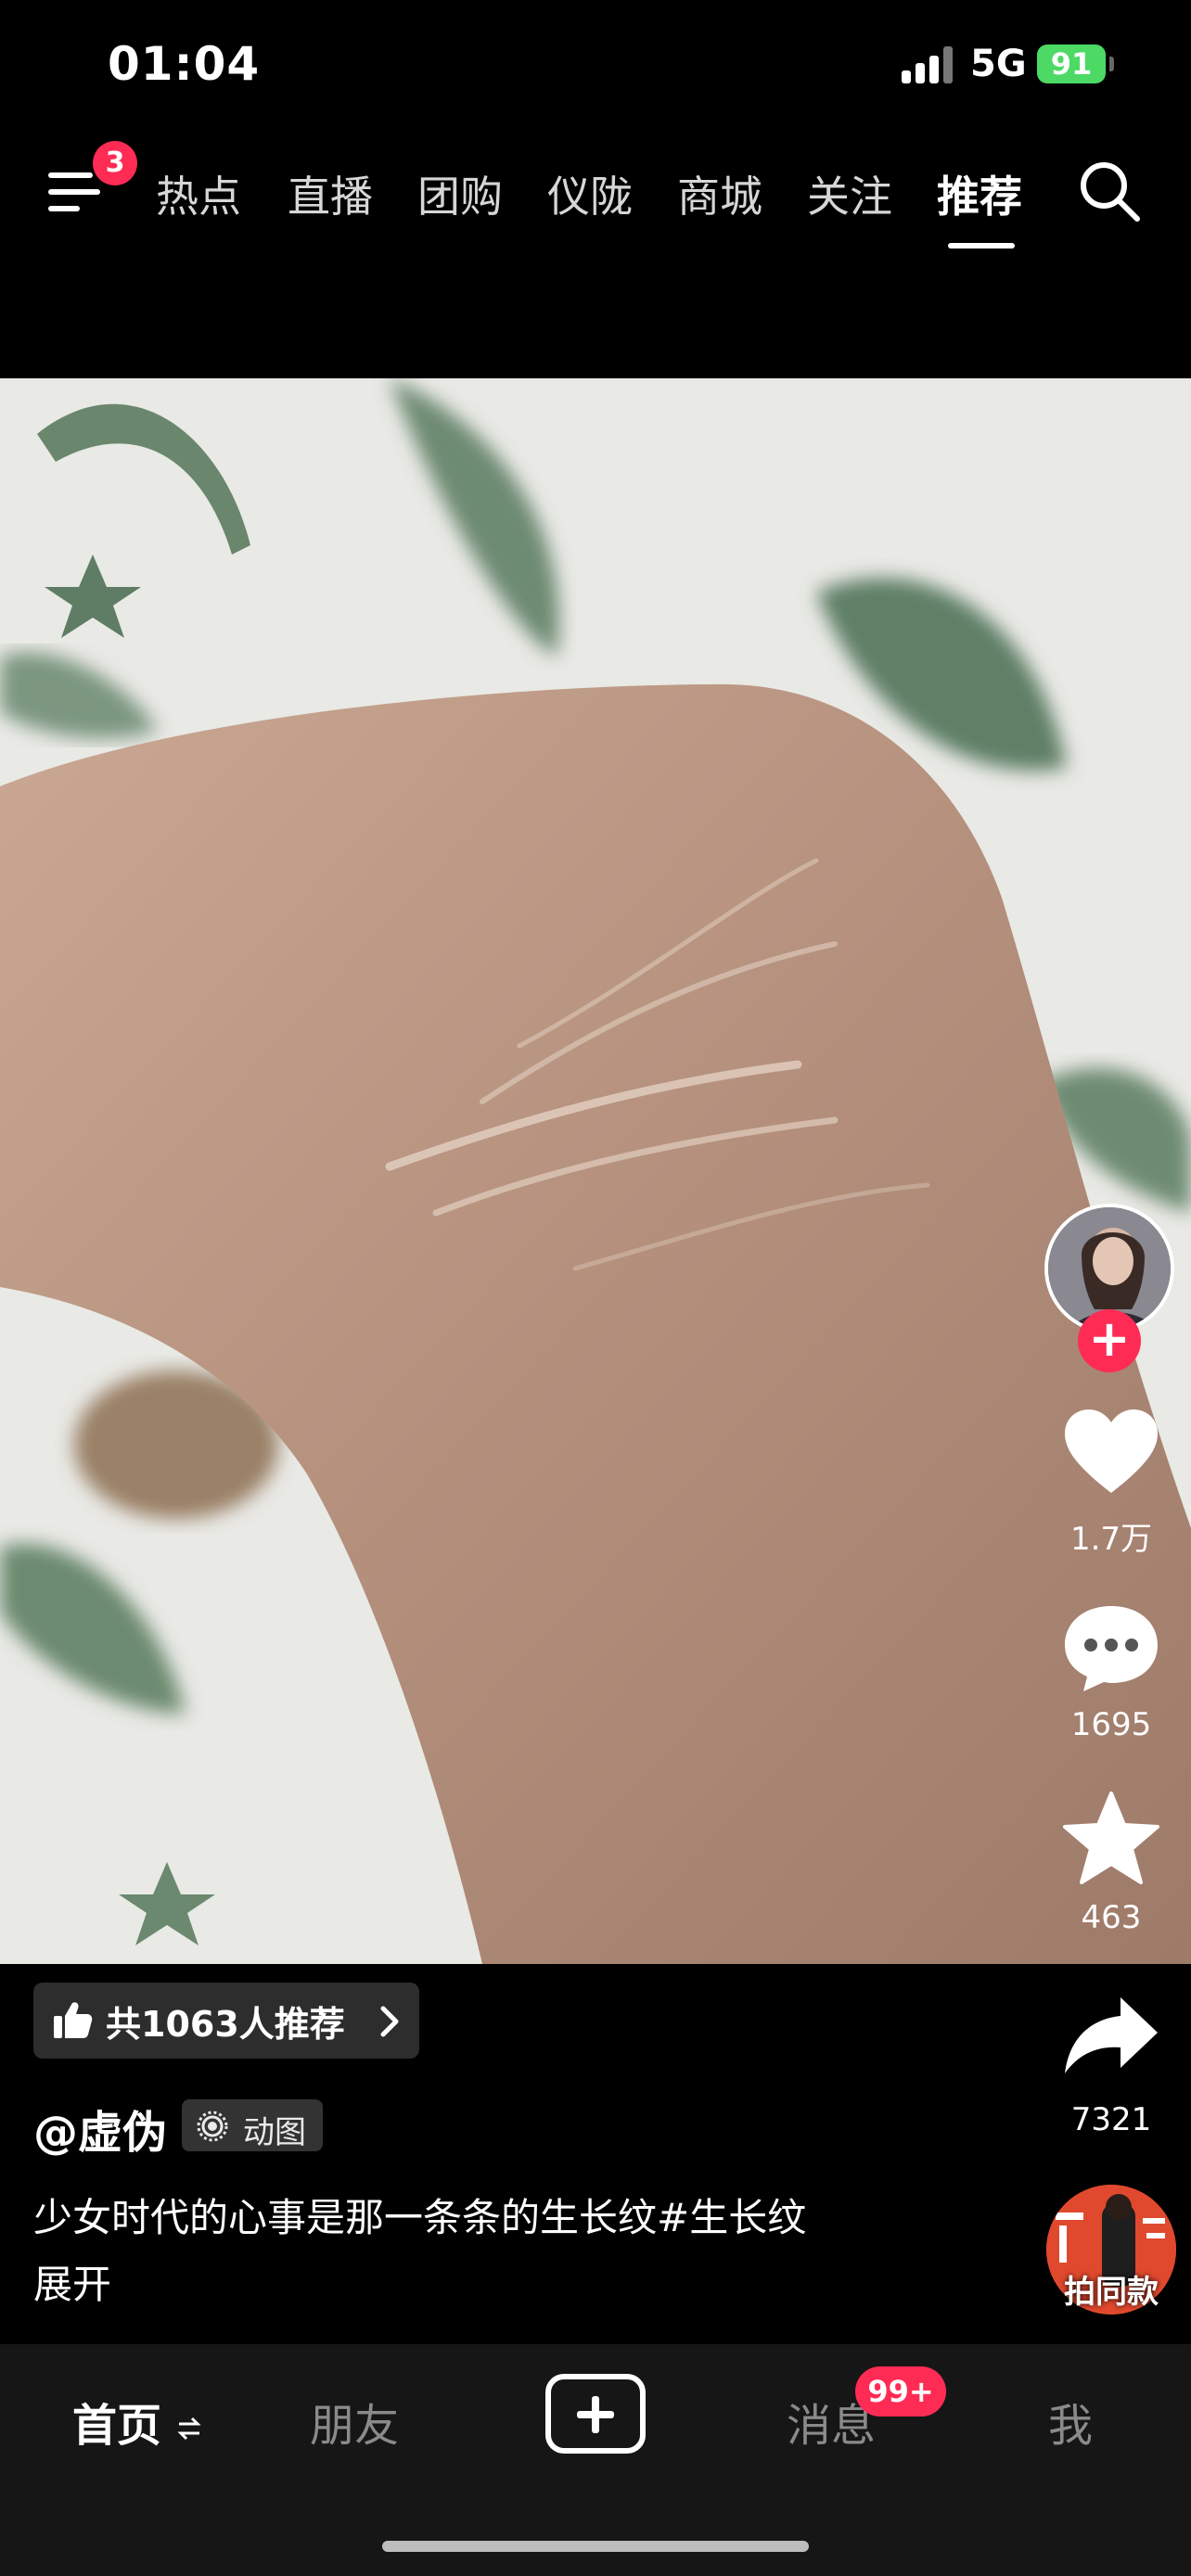 Image resolution: width=1191 pixels, height=2576 pixels. What do you see at coordinates (1111, 1539) in the screenshot?
I see `like-count: 1.7万` at bounding box center [1111, 1539].